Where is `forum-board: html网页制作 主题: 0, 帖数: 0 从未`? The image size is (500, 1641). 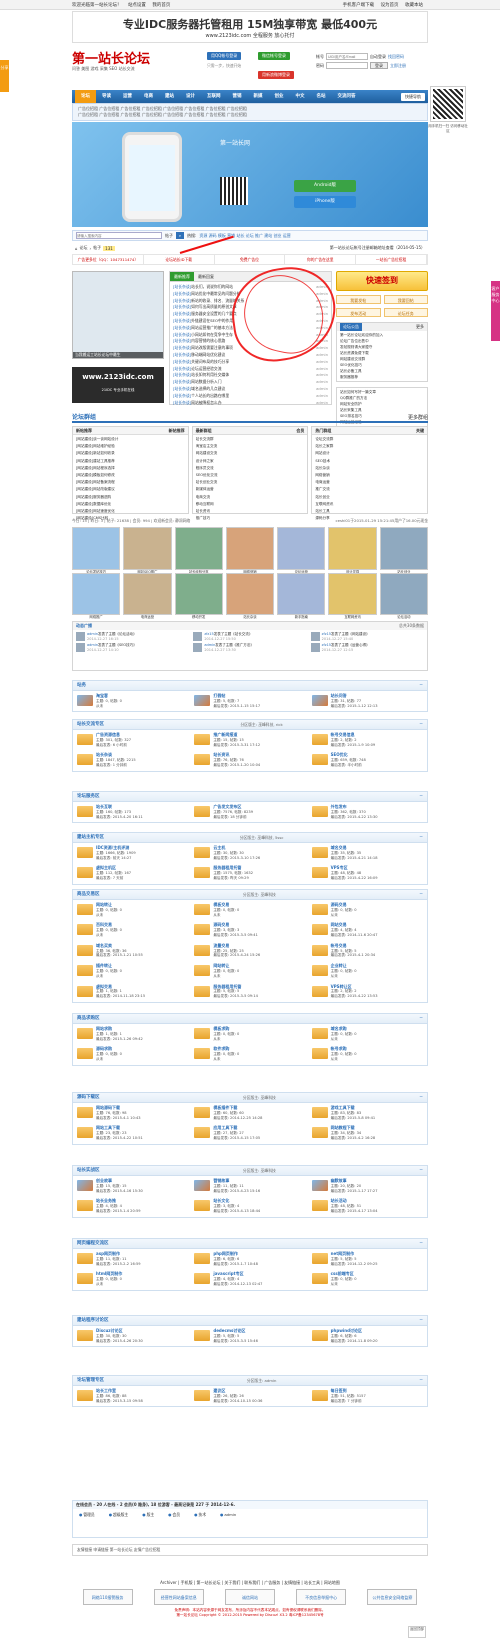 forum-board: html网页制作 主题: 0, 帖数: 0 从未 is located at coordinates (132, 1279).